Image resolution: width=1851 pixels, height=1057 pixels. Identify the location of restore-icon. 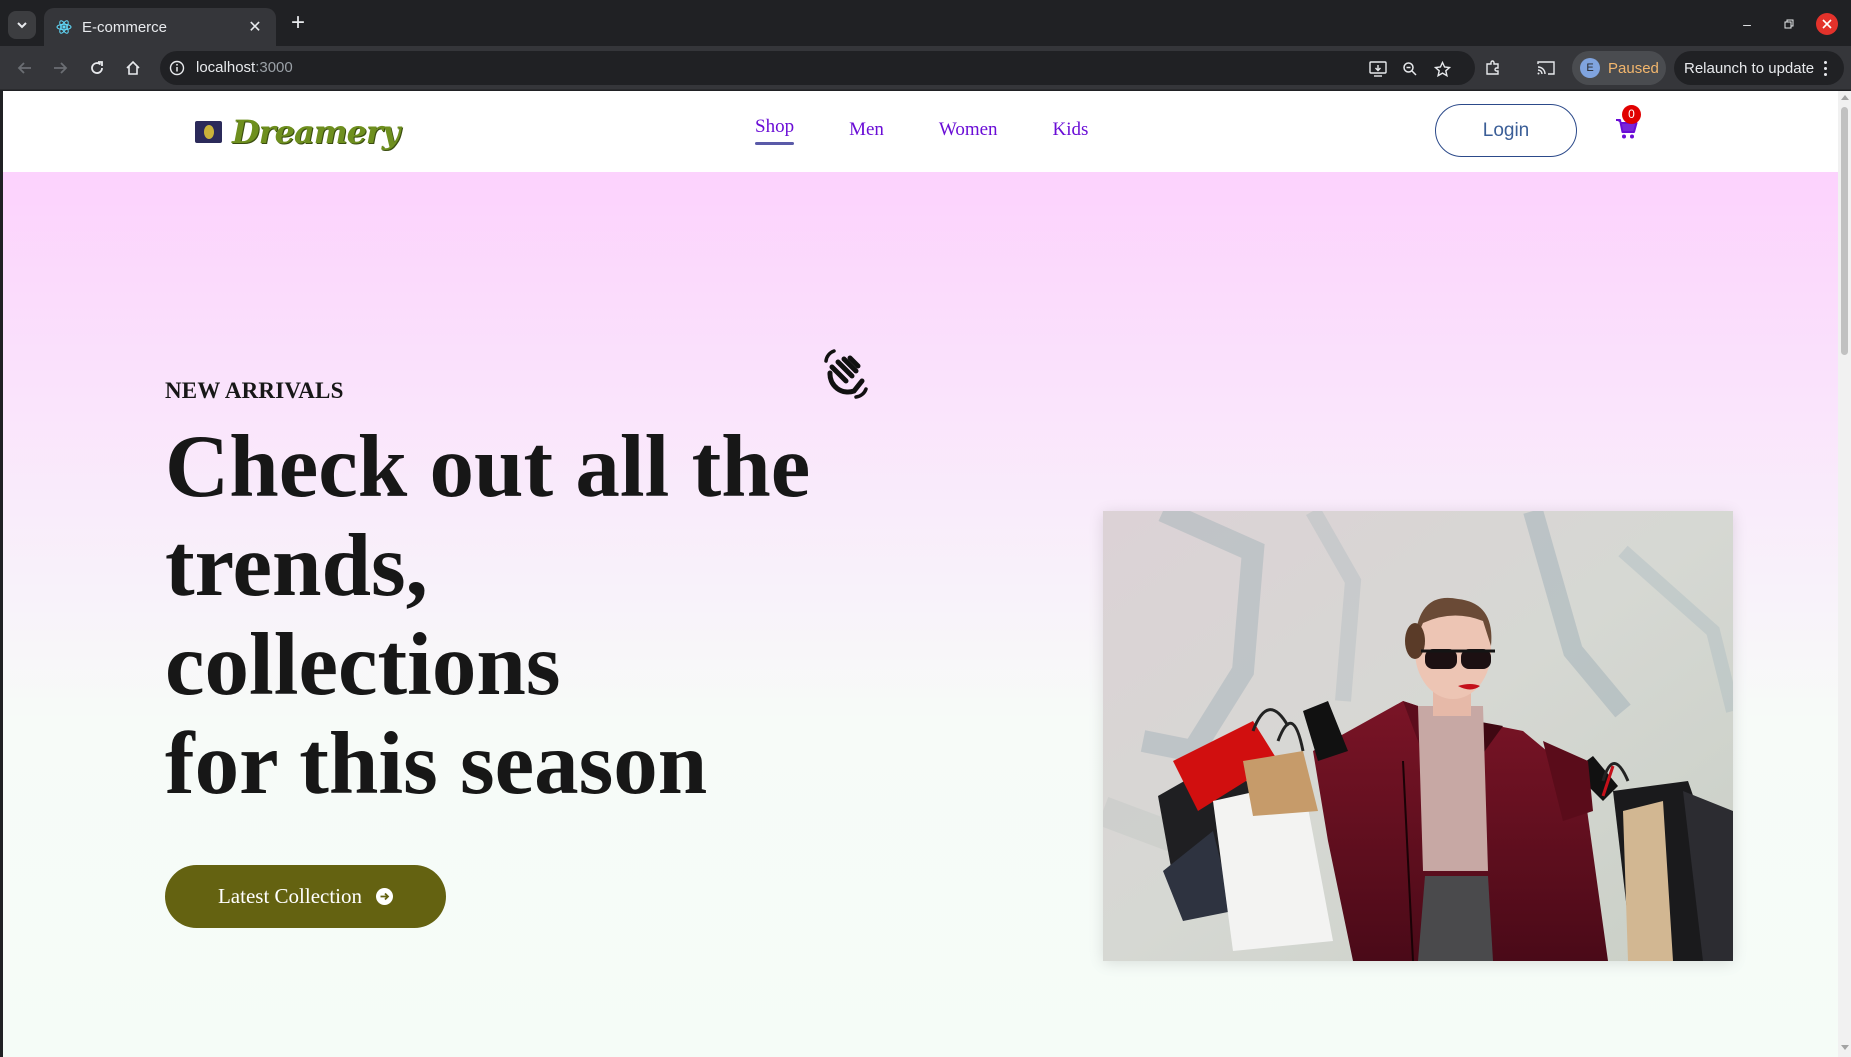
(1789, 24).